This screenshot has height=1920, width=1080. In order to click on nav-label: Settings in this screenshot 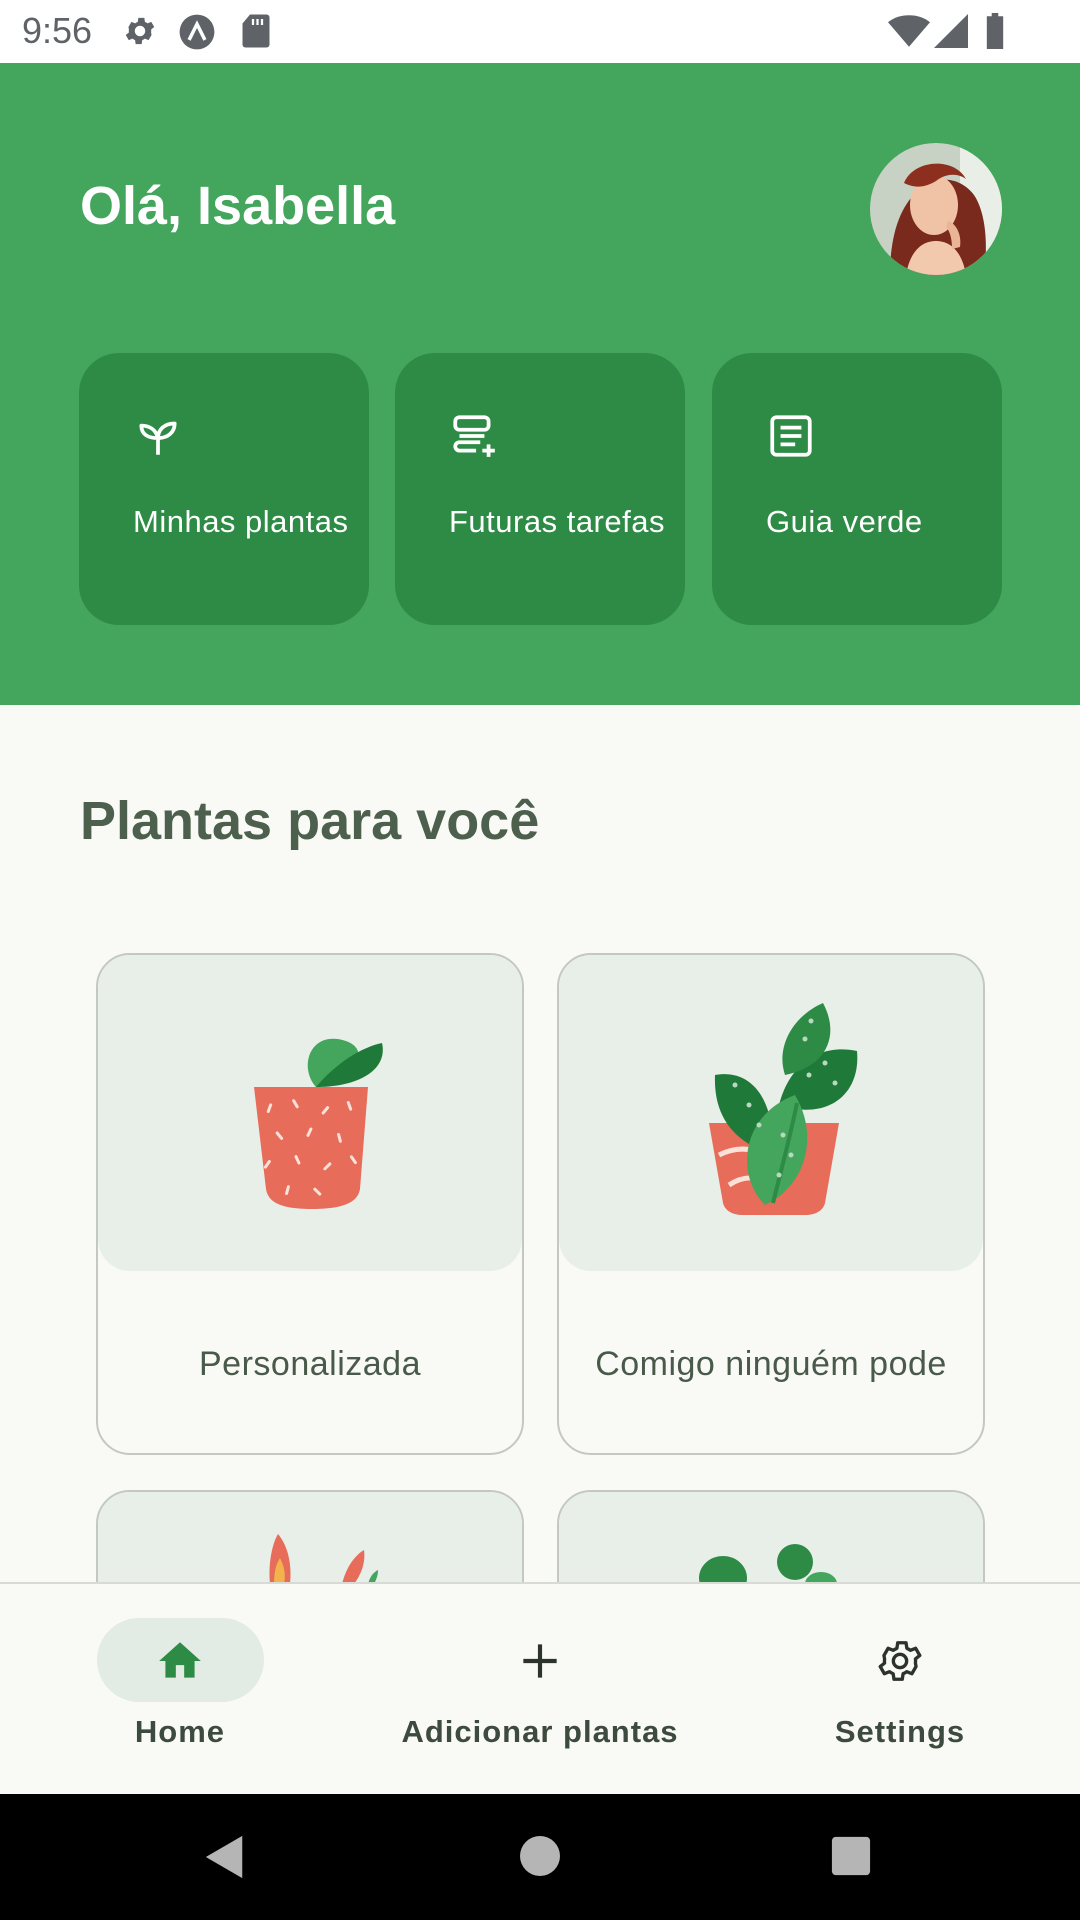, I will do `click(900, 1731)`.